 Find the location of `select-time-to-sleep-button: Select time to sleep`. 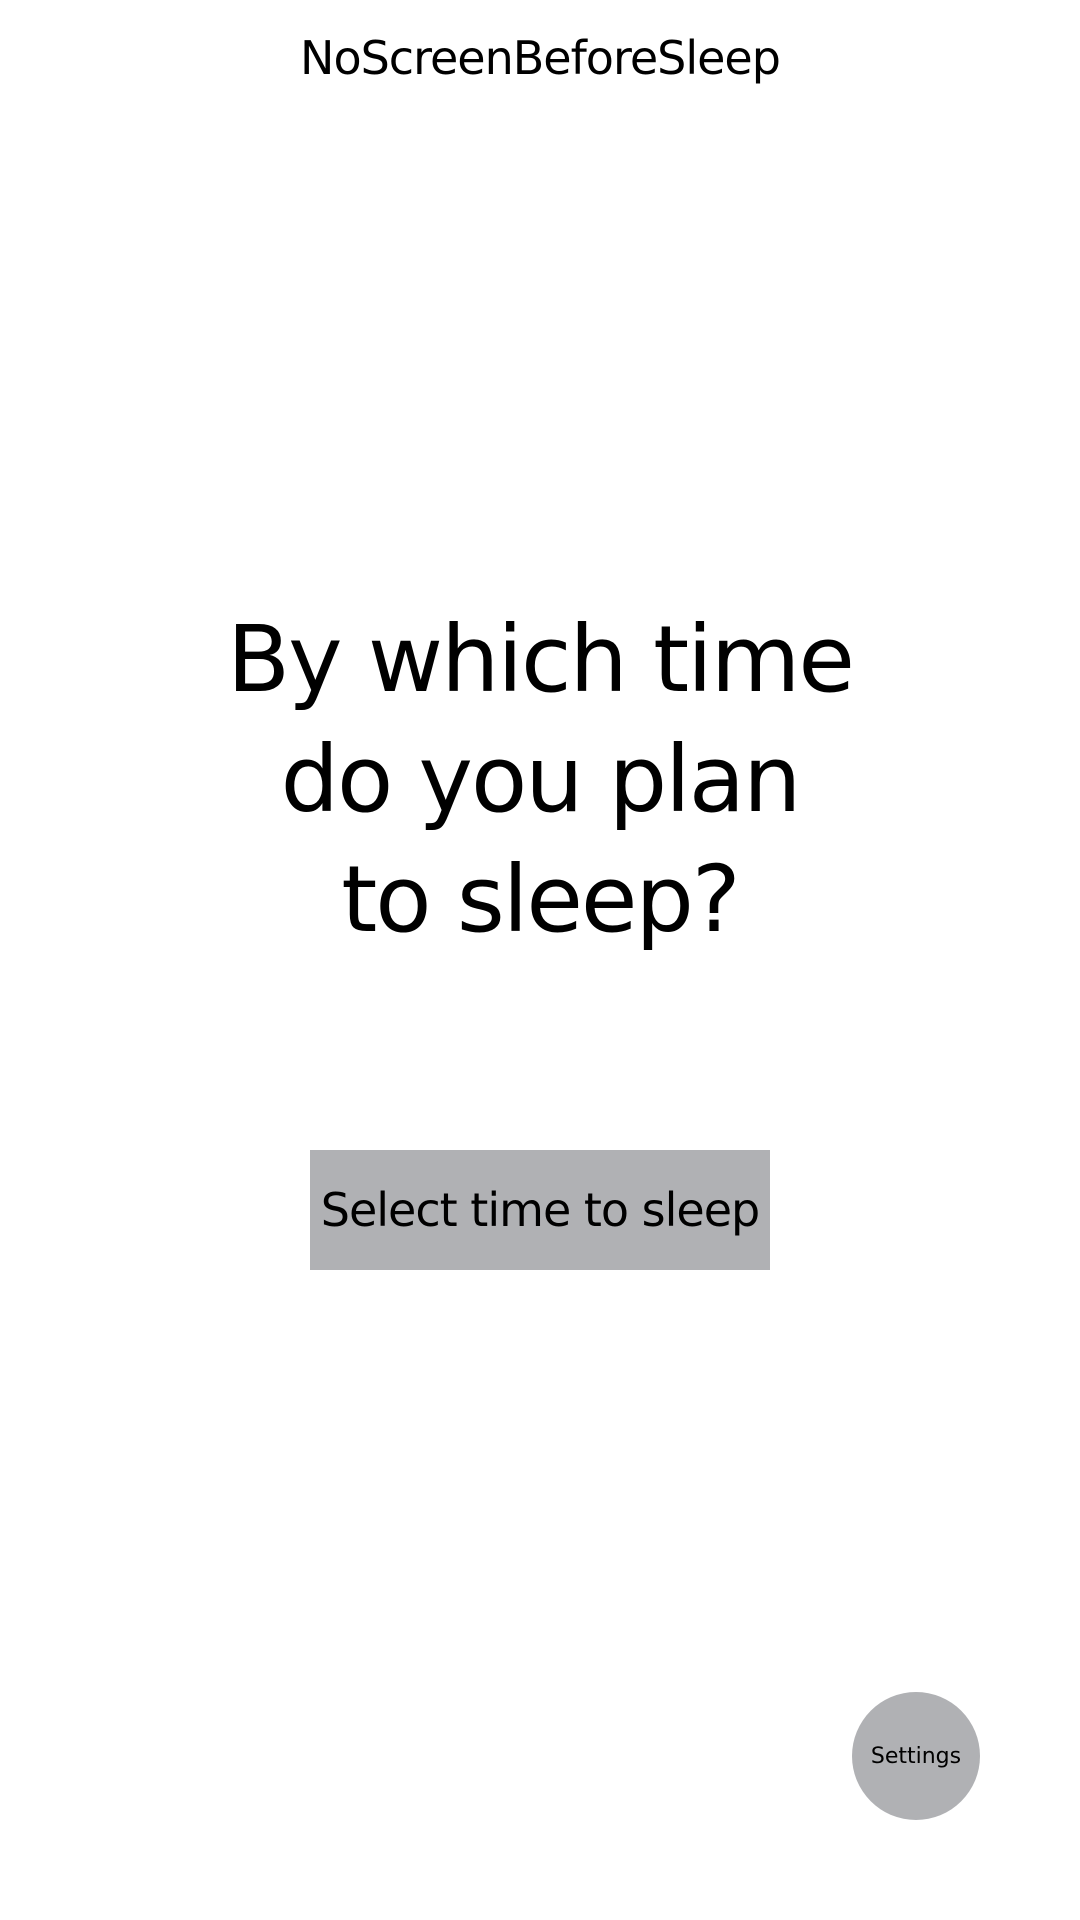

select-time-to-sleep-button: Select time to sleep is located at coordinates (540, 1210).